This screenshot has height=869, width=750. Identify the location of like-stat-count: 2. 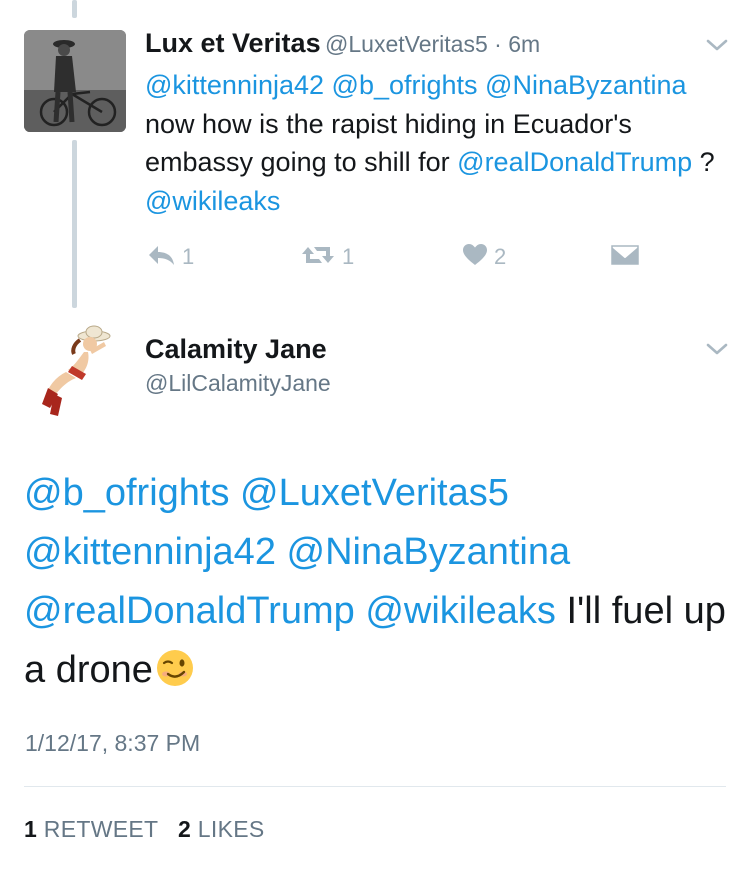
(185, 829).